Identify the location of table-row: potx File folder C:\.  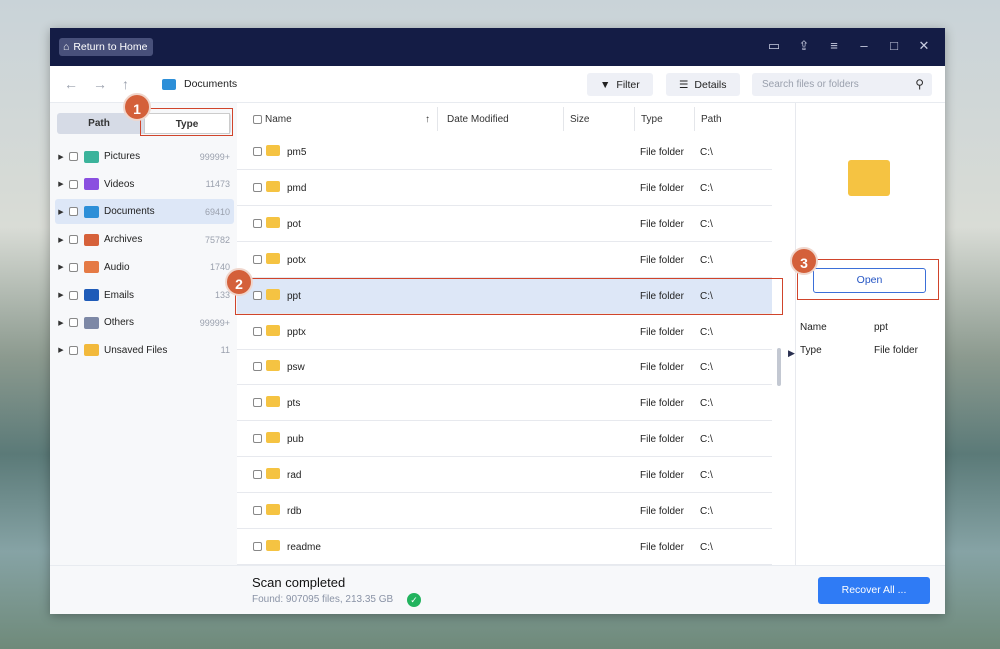
(504, 260).